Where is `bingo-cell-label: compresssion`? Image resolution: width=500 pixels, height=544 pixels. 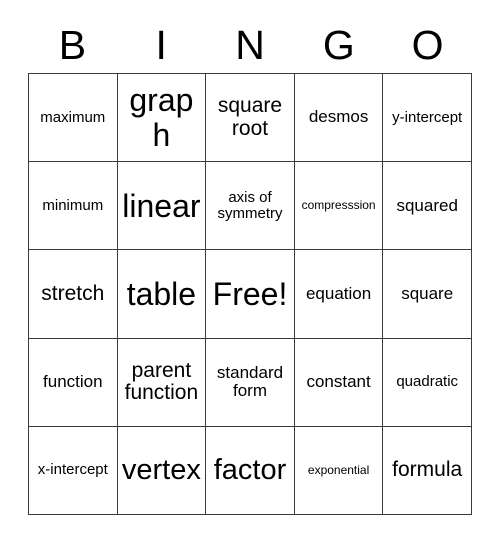 bingo-cell-label: compresssion is located at coordinates (338, 205).